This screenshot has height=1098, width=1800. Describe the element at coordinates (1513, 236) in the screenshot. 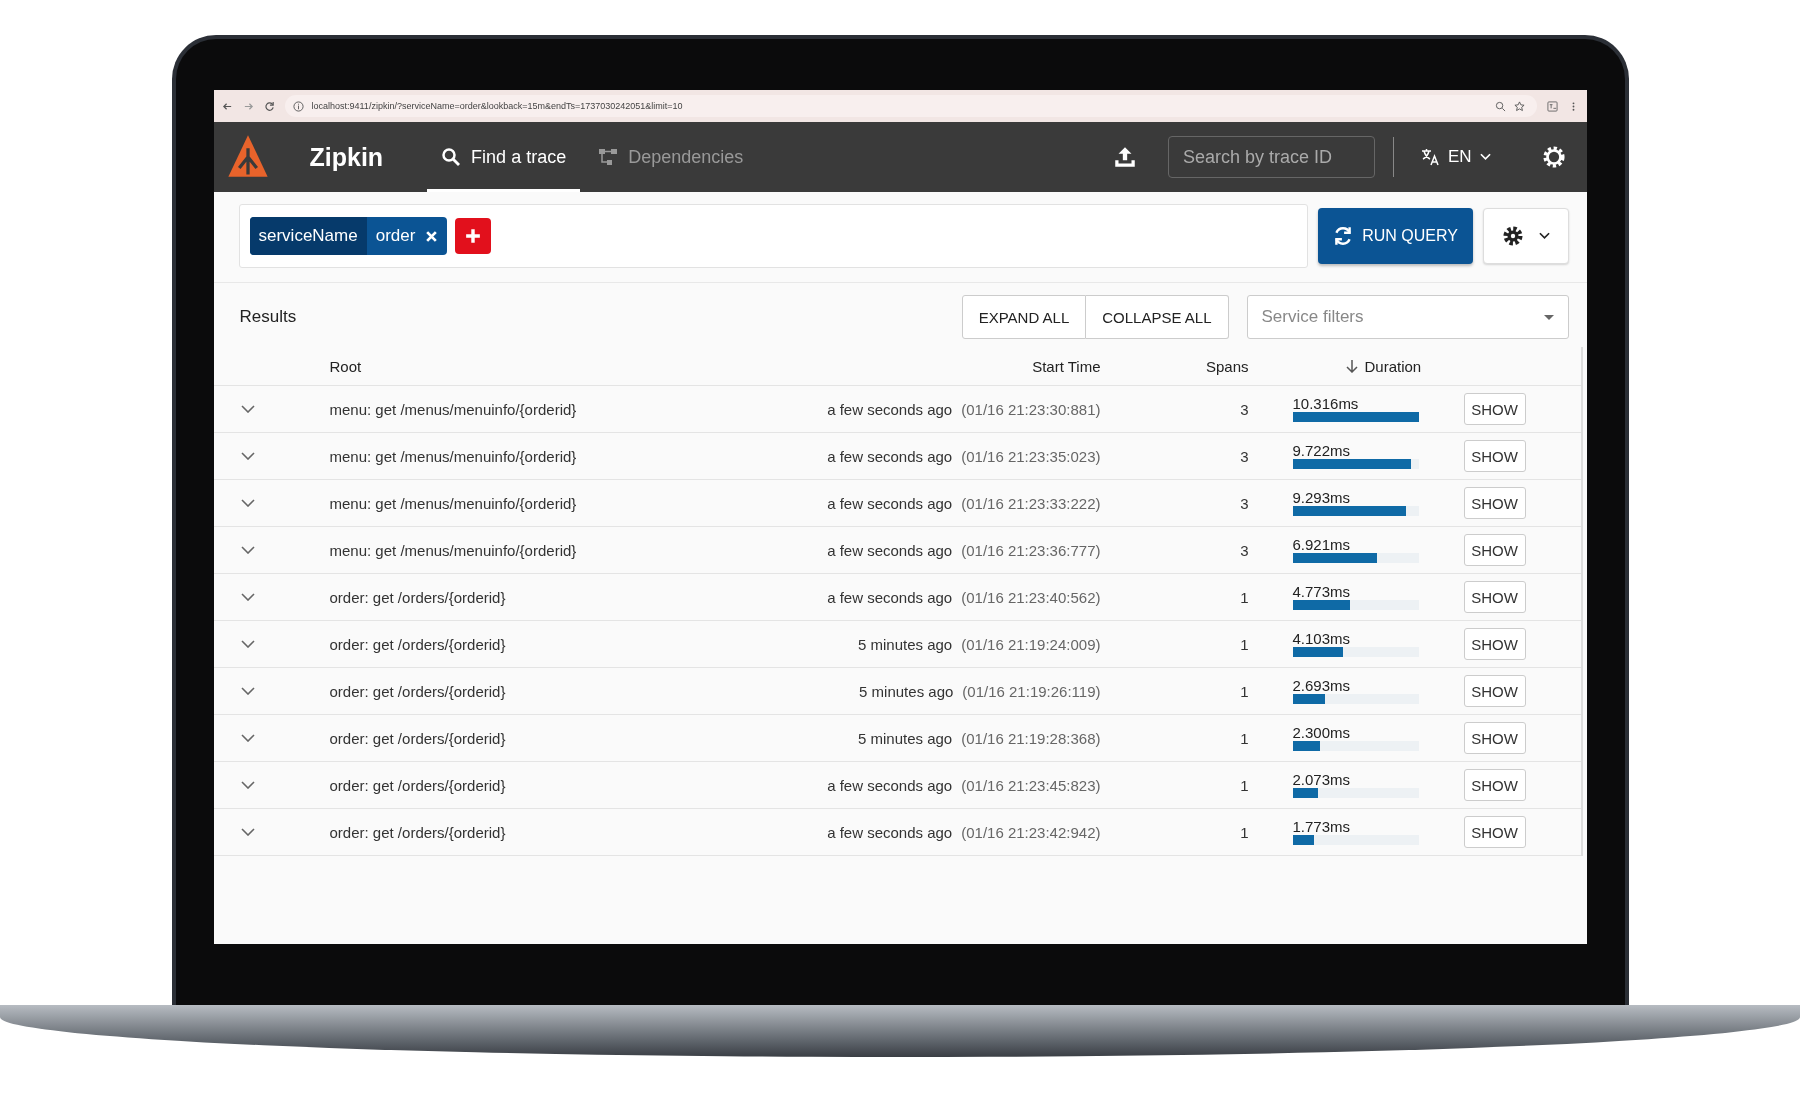

I see `settings-icon` at that location.